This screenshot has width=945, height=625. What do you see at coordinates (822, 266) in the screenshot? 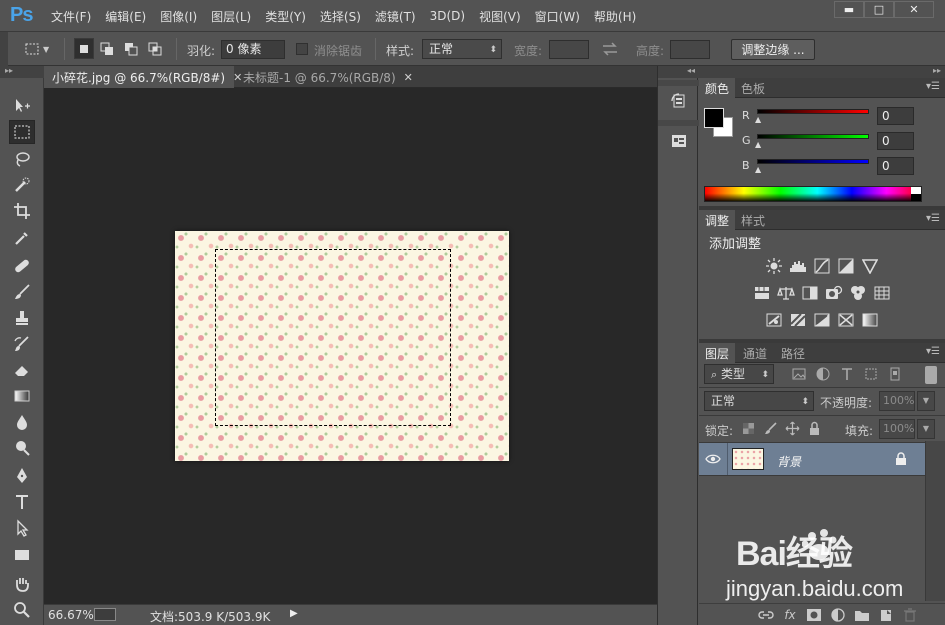
I see `curves-icon` at bounding box center [822, 266].